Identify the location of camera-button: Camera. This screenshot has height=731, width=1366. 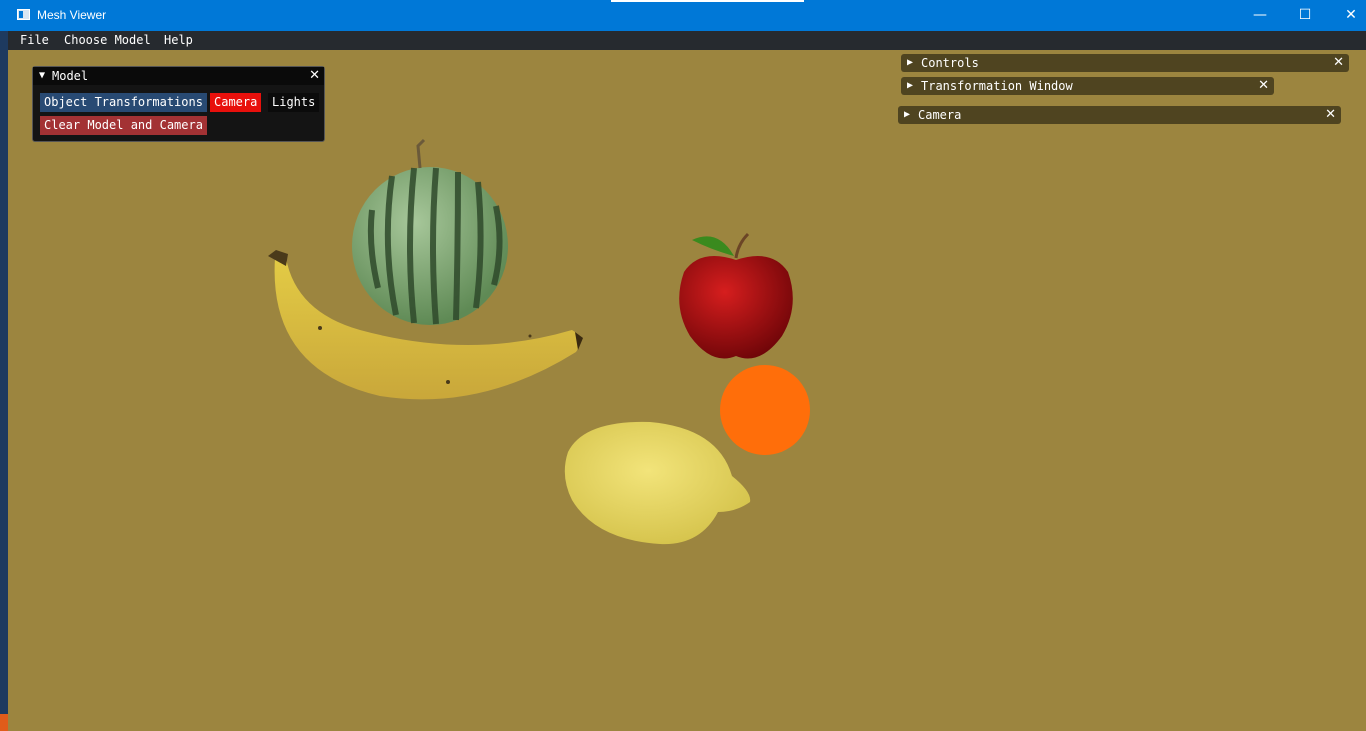
(236, 102).